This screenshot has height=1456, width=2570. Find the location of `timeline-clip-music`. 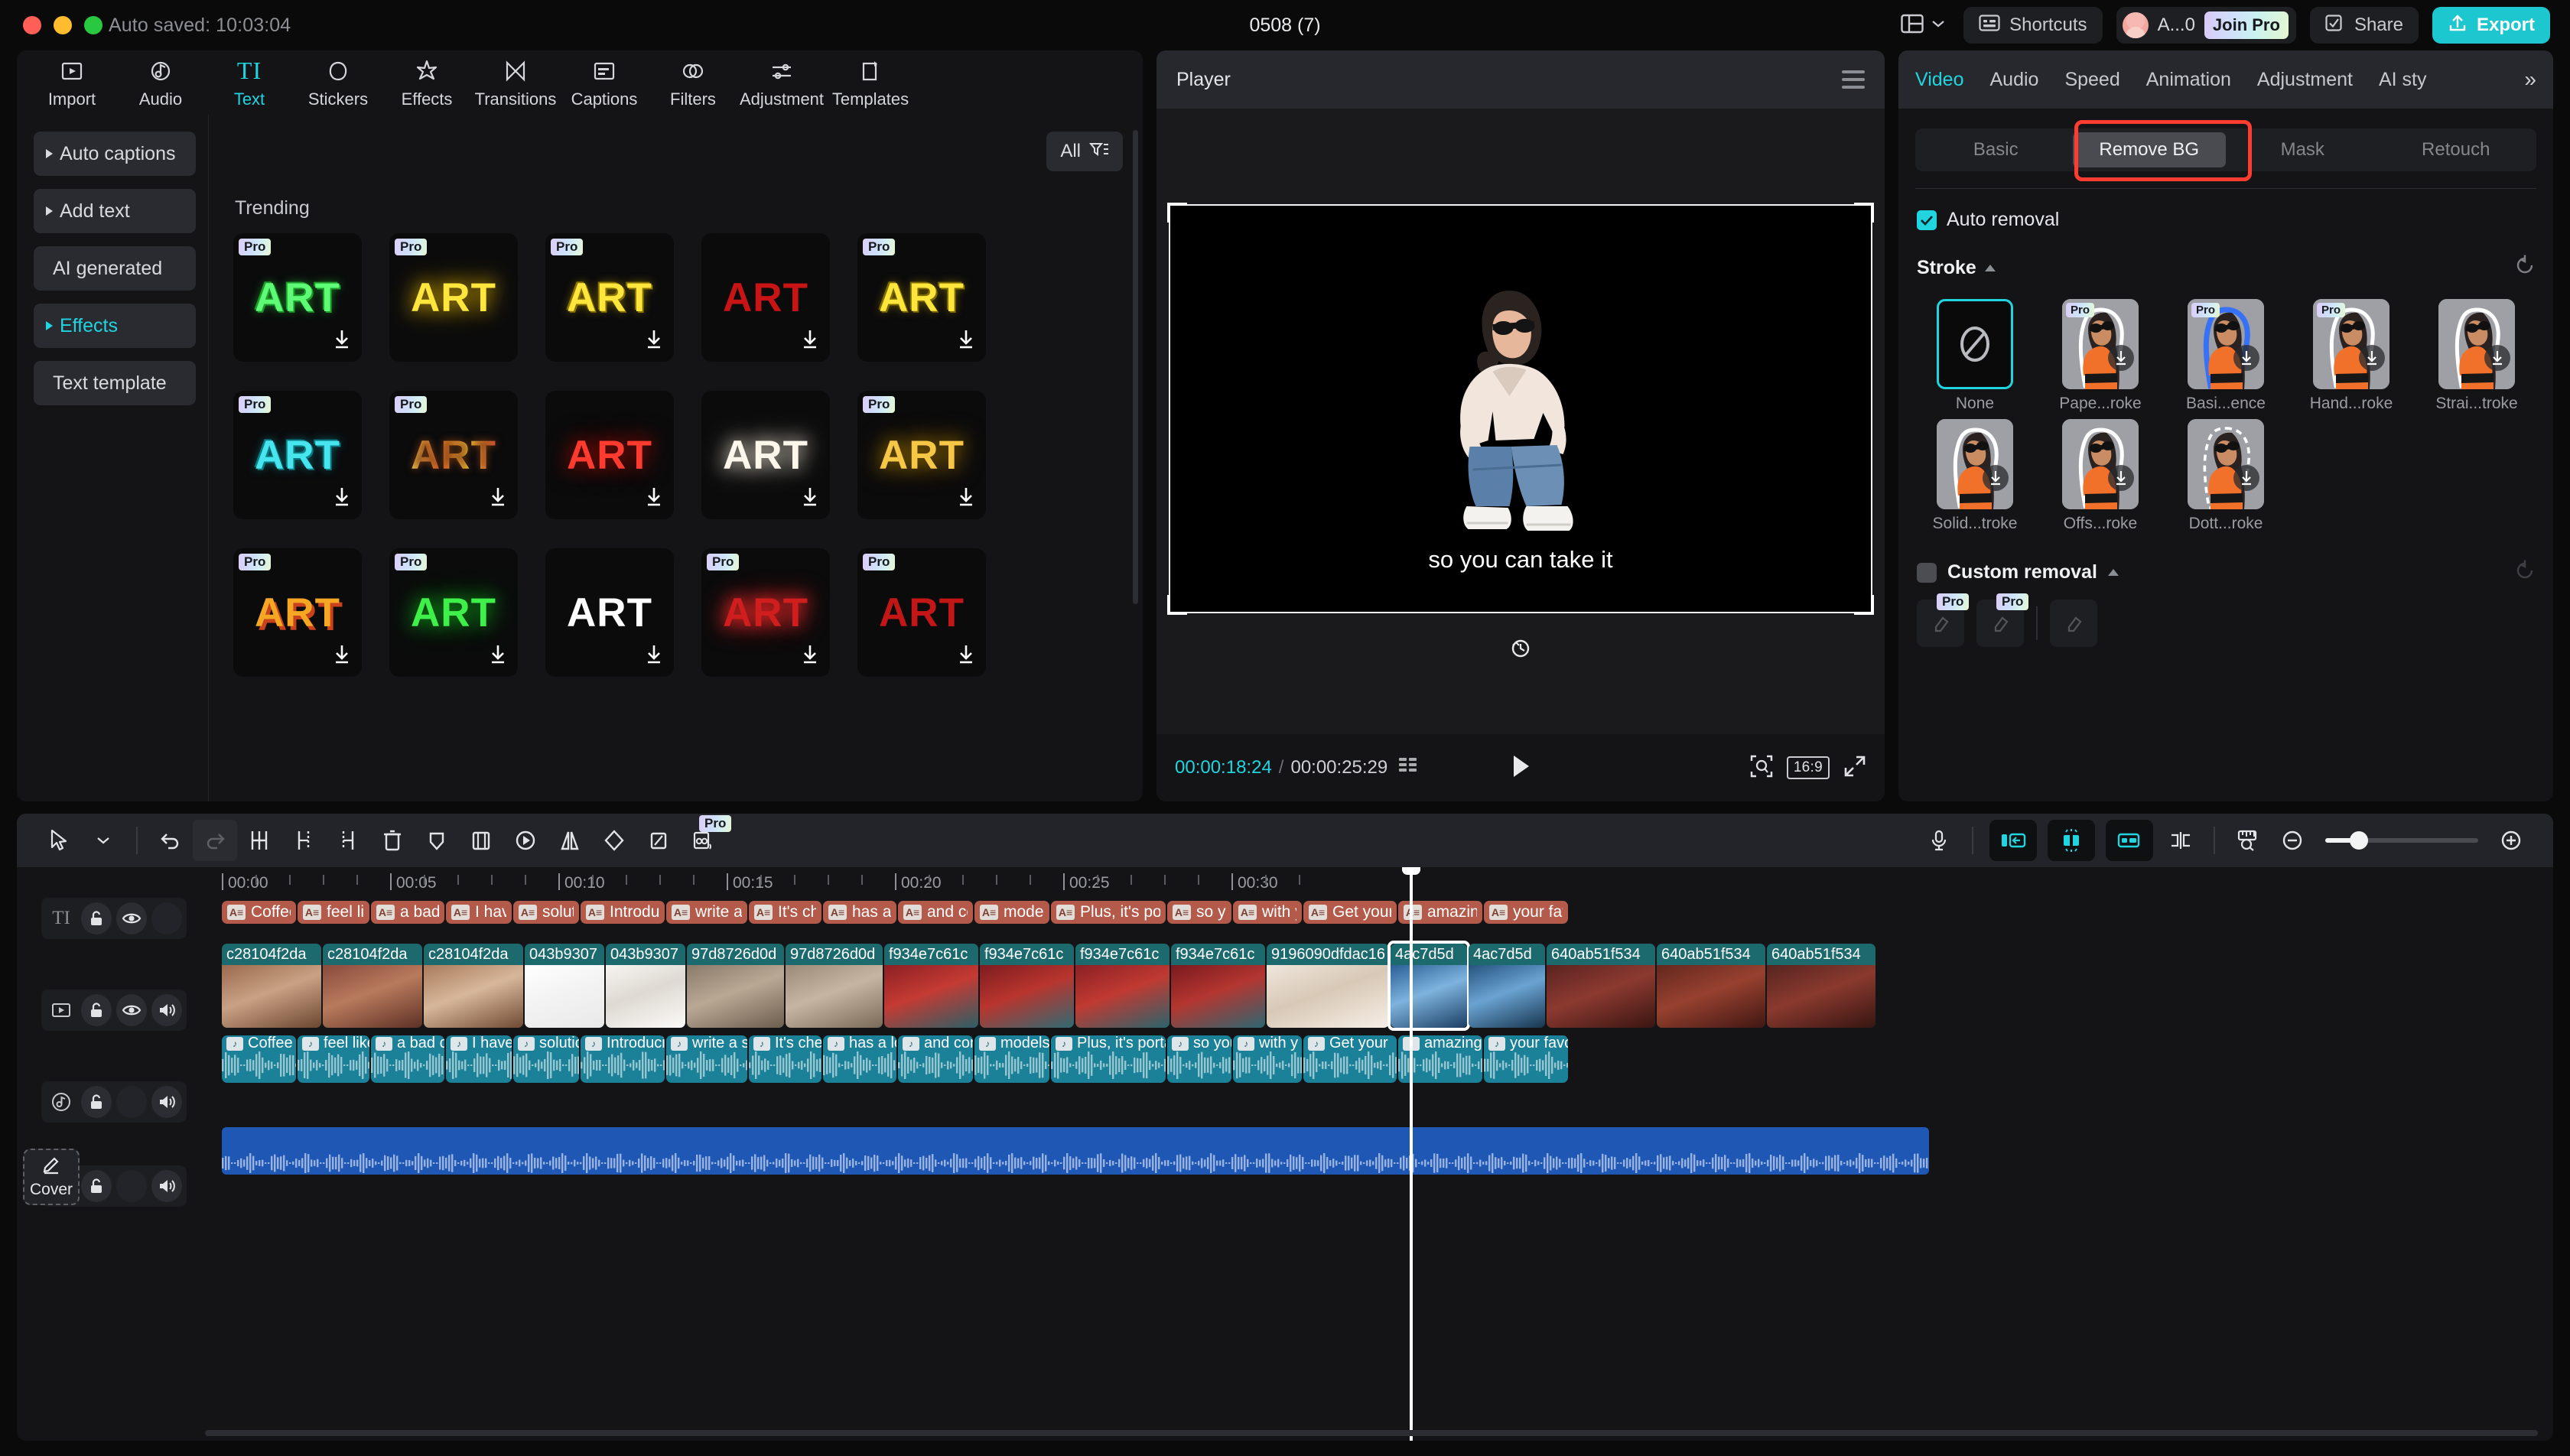

timeline-clip-music is located at coordinates (1075, 1151).